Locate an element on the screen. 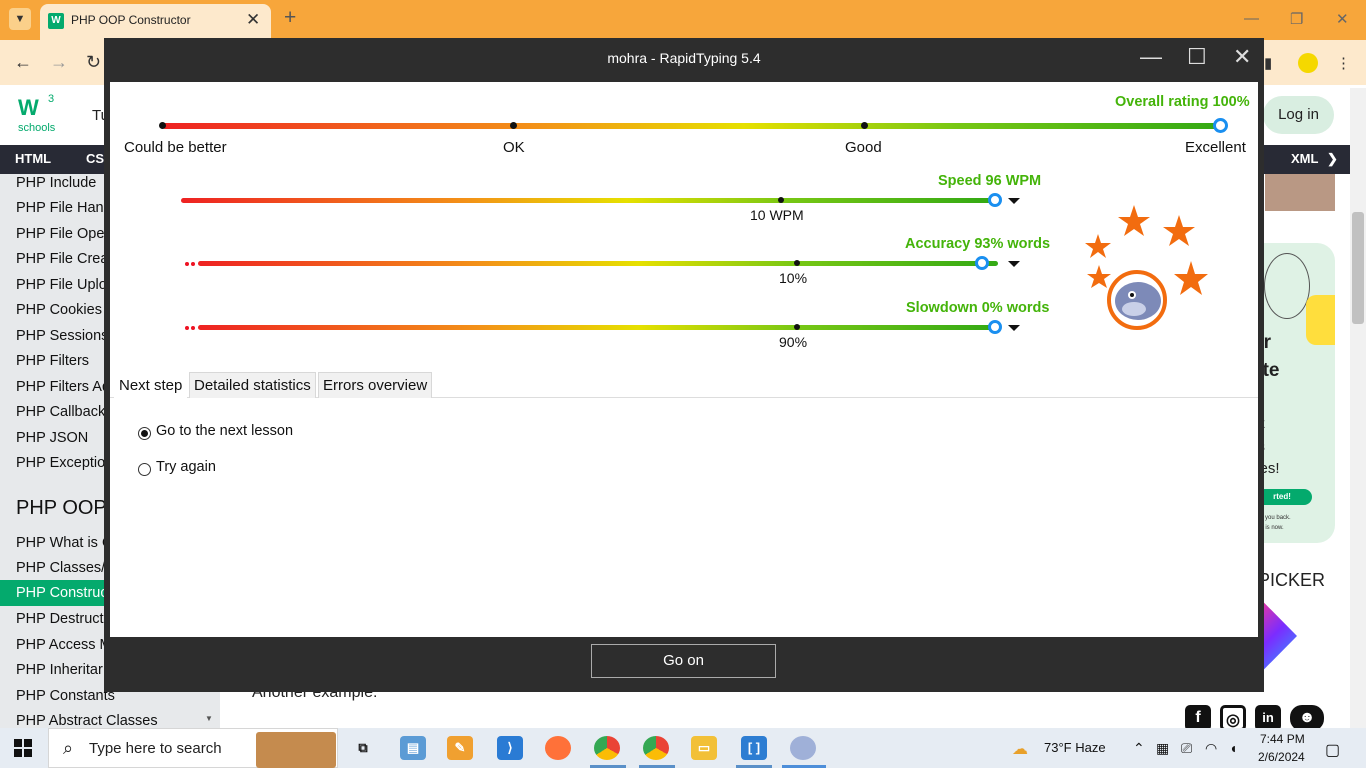  radio-next-lesson is located at coordinates (144, 433).